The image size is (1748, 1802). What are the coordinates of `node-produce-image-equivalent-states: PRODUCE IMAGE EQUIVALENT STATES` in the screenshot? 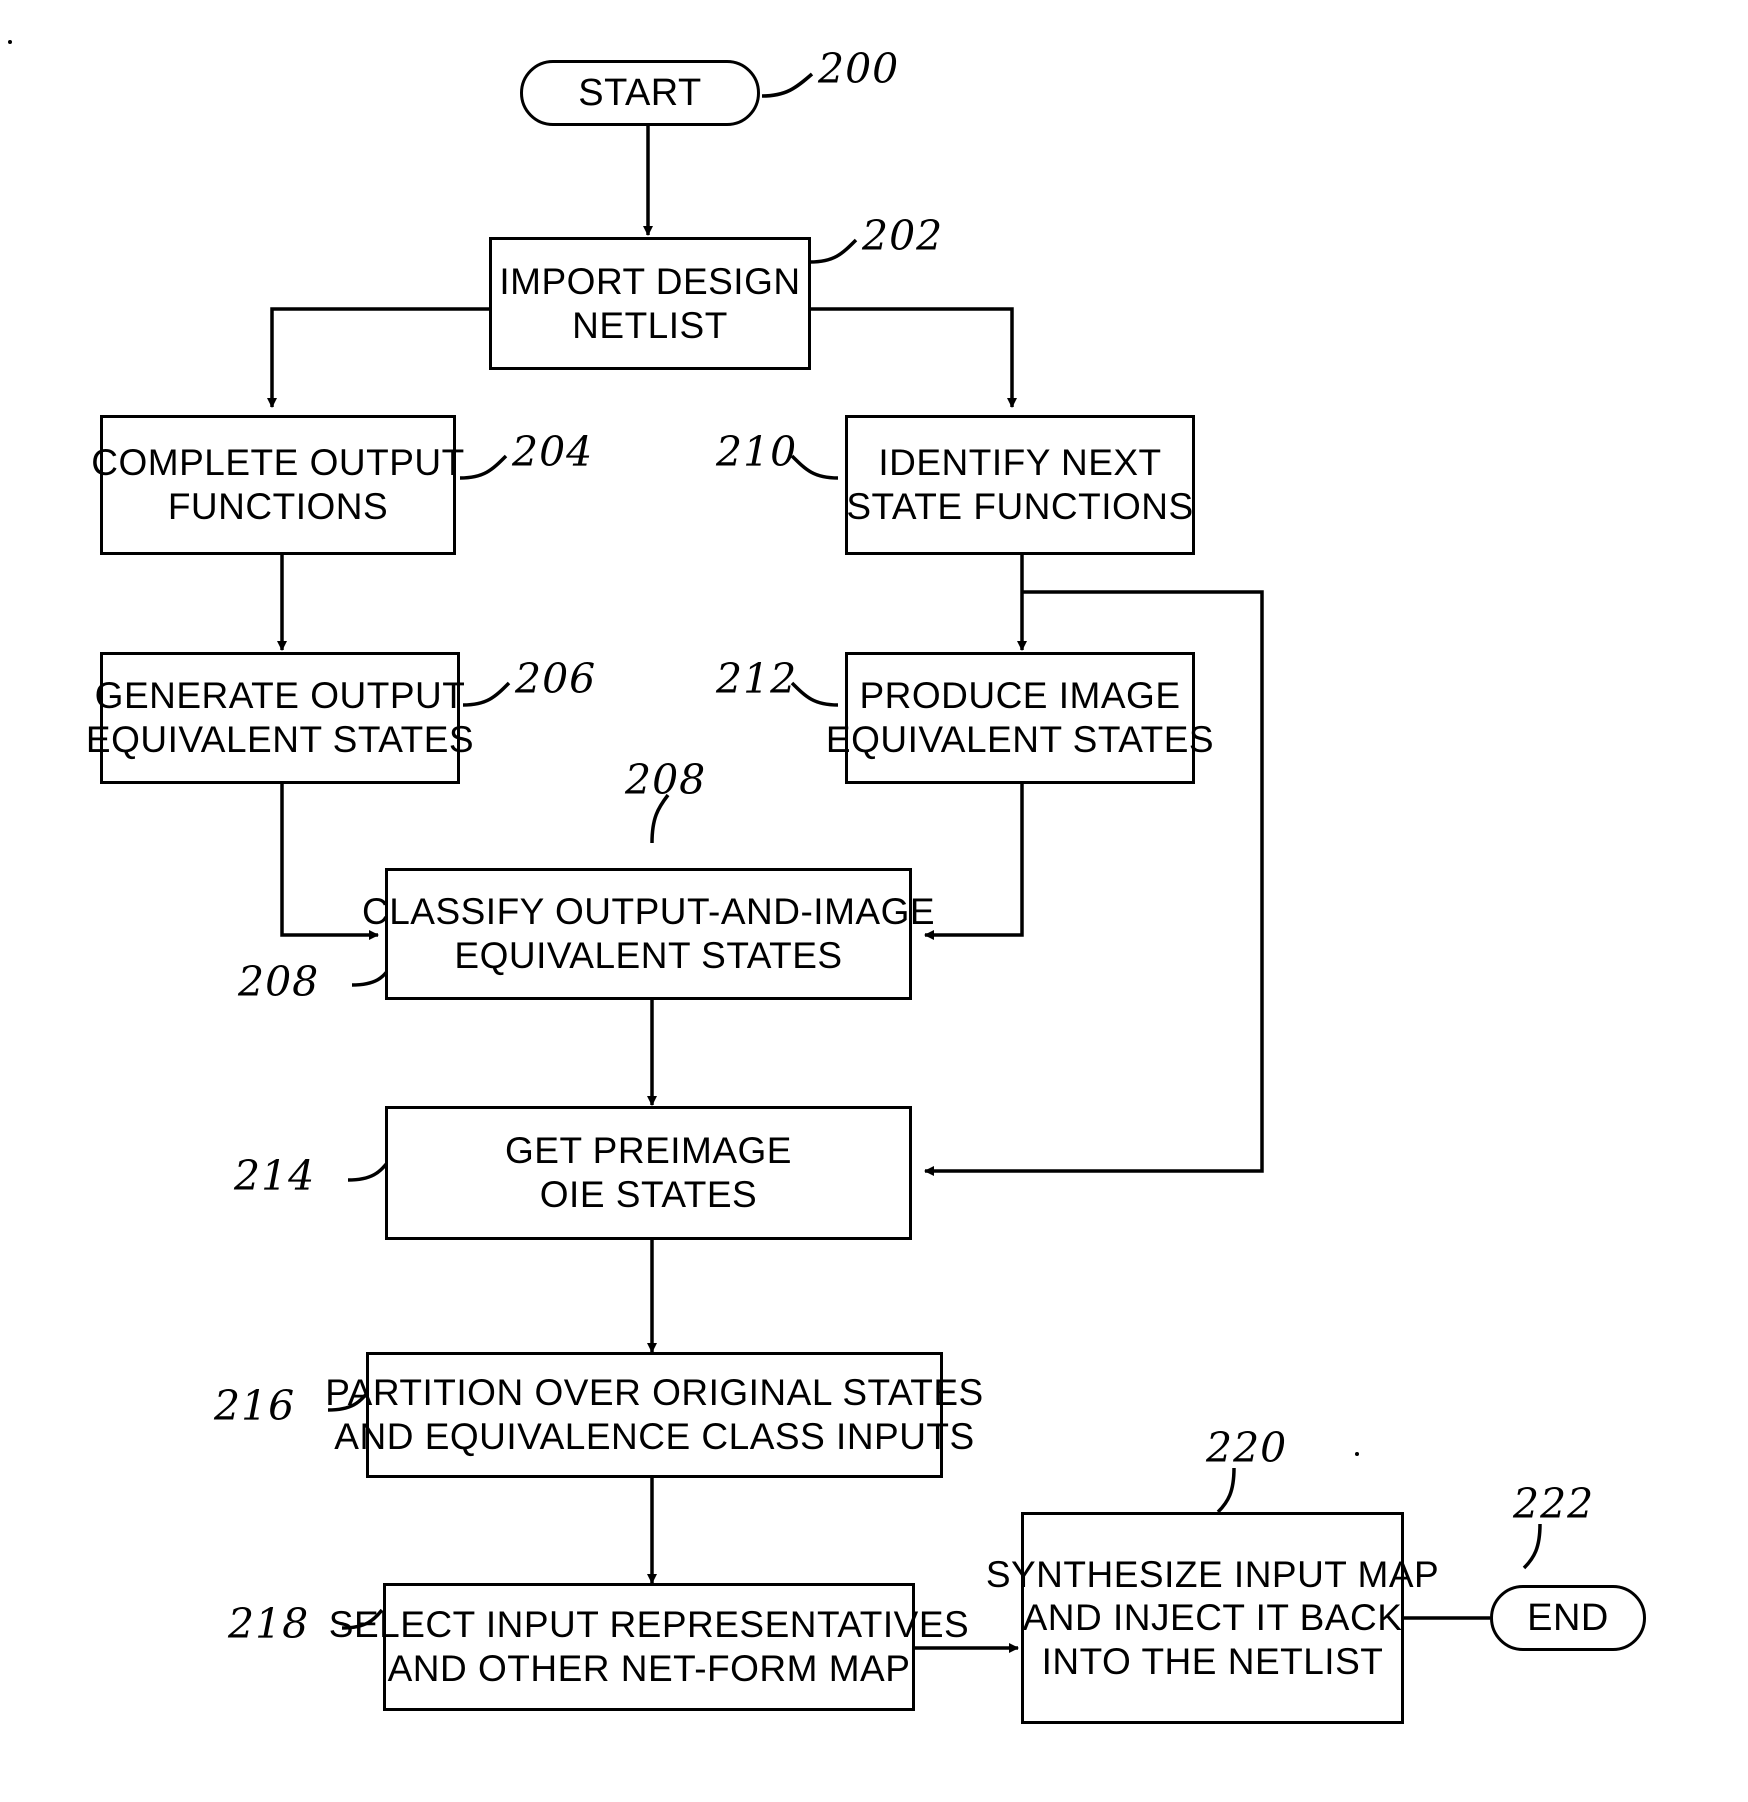 It's located at (1020, 718).